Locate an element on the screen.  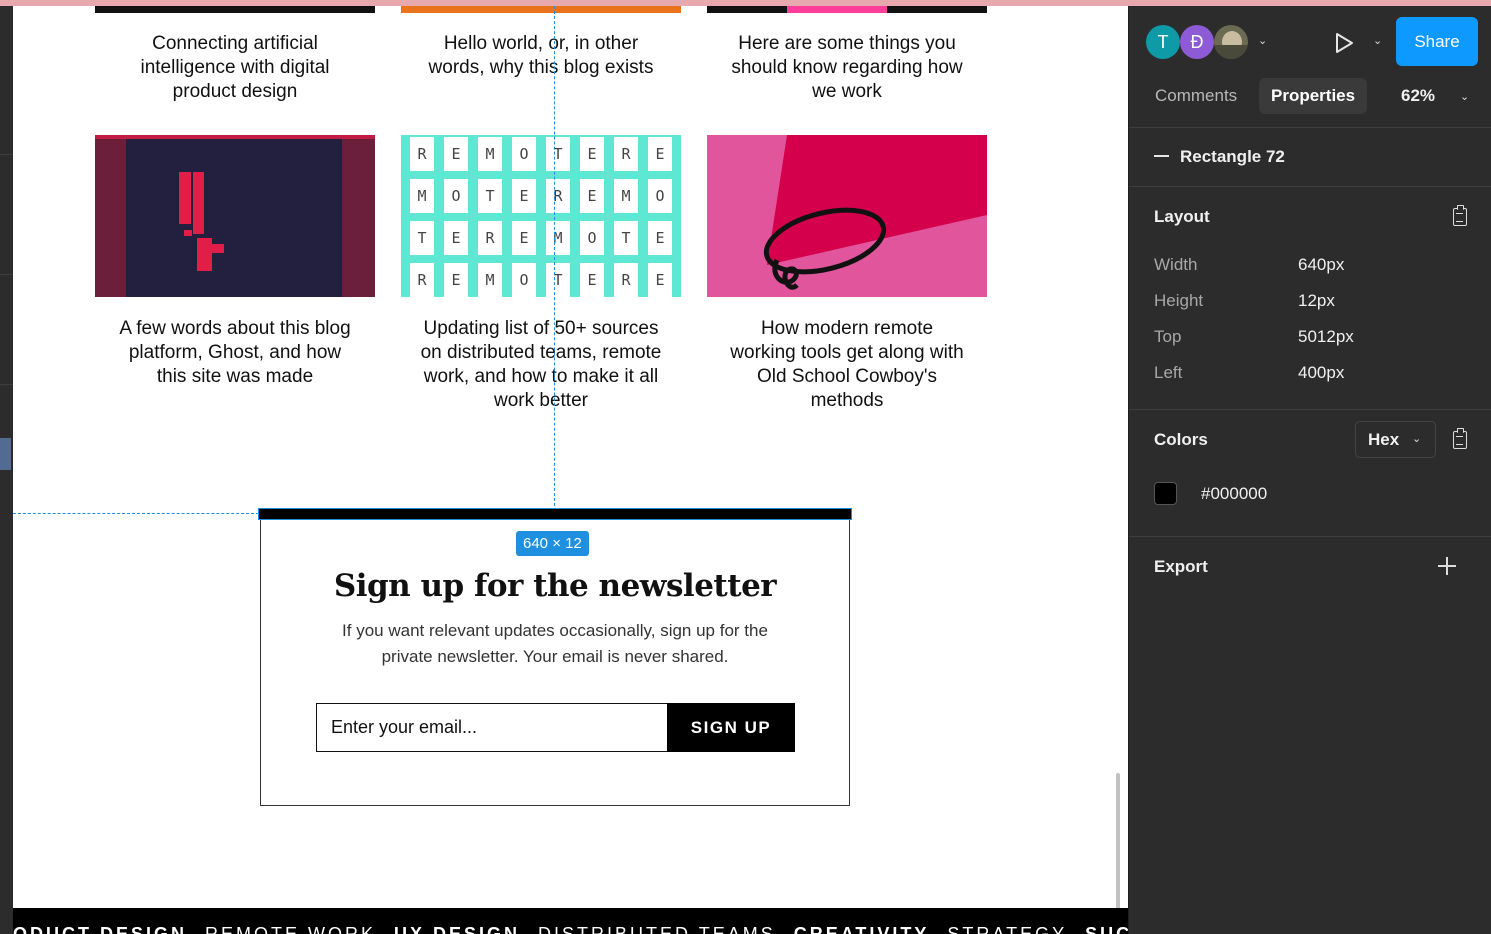
post-title-line: Old School Cowboy's is located at coordinates (847, 376).